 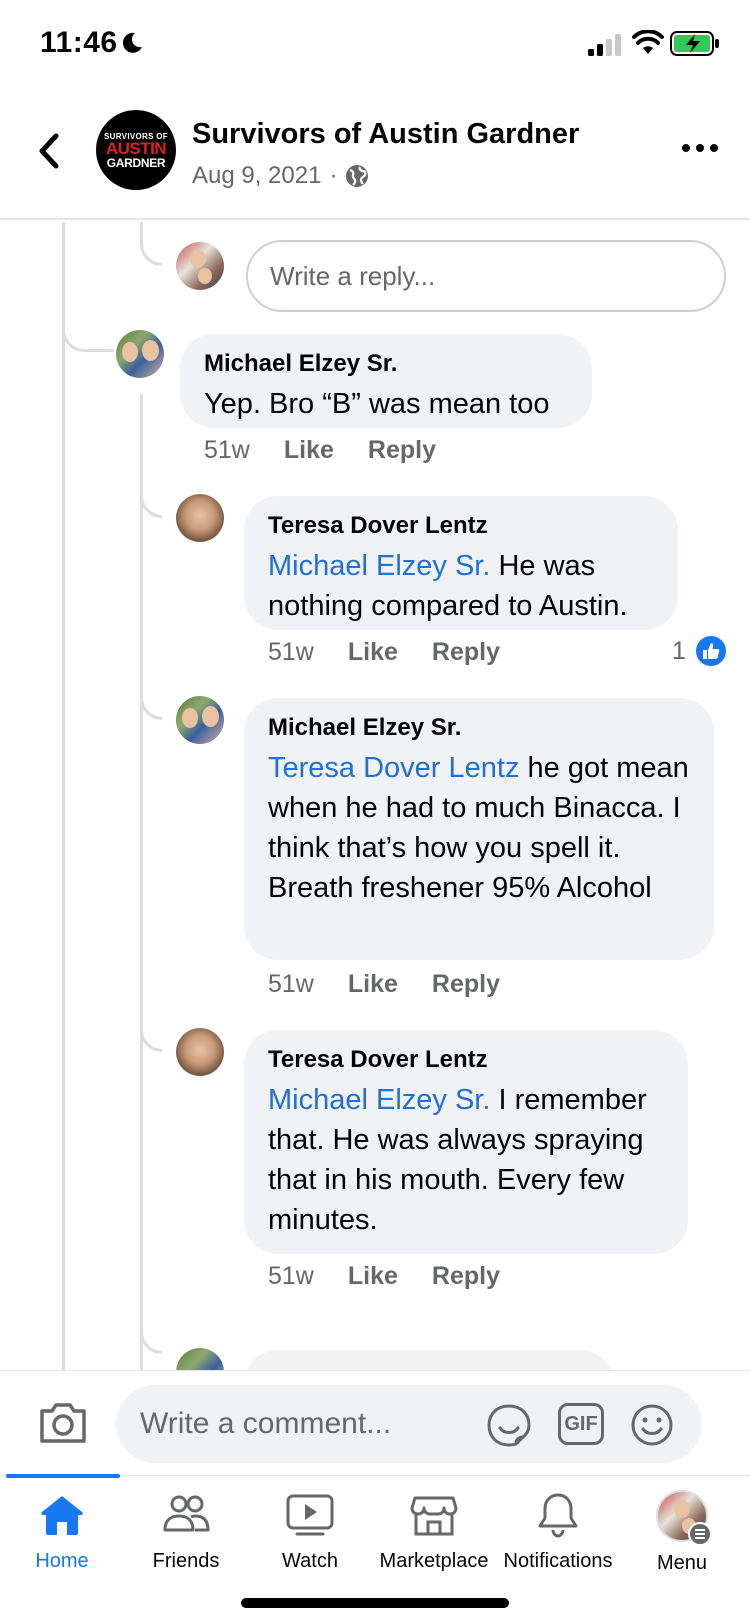 What do you see at coordinates (710, 651) in the screenshot?
I see `thumbs-up-icon` at bounding box center [710, 651].